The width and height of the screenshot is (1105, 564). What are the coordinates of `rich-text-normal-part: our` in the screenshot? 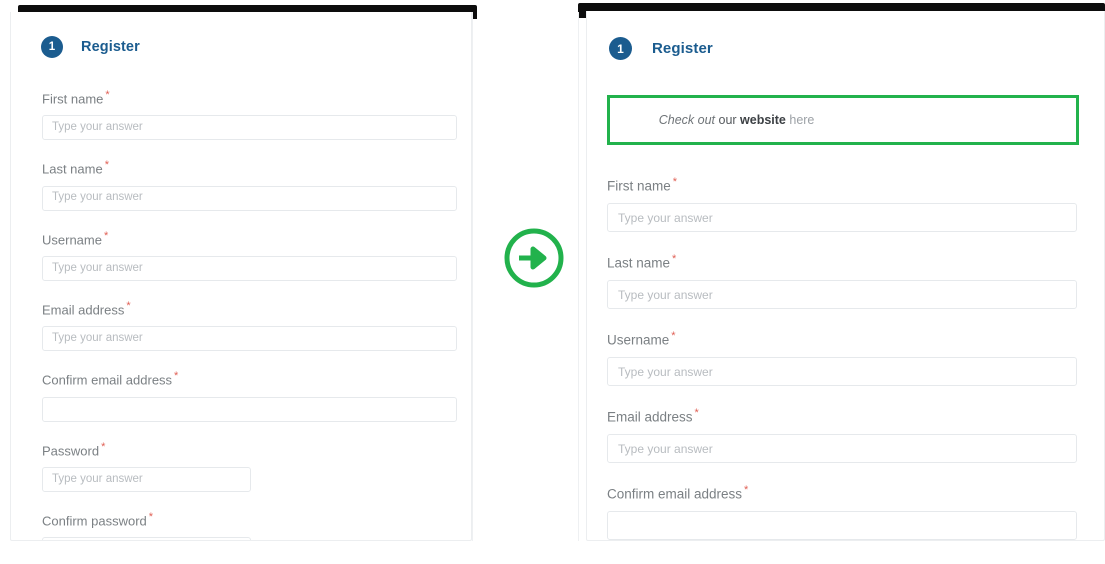 It's located at (728, 120).